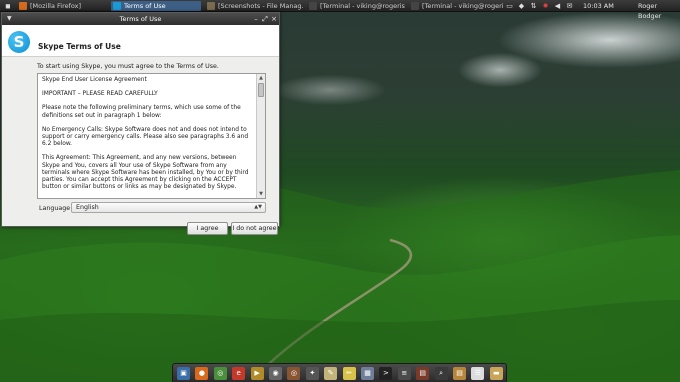 This screenshot has width=680, height=382. I want to click on clock: 10:03 AM, so click(598, 6).